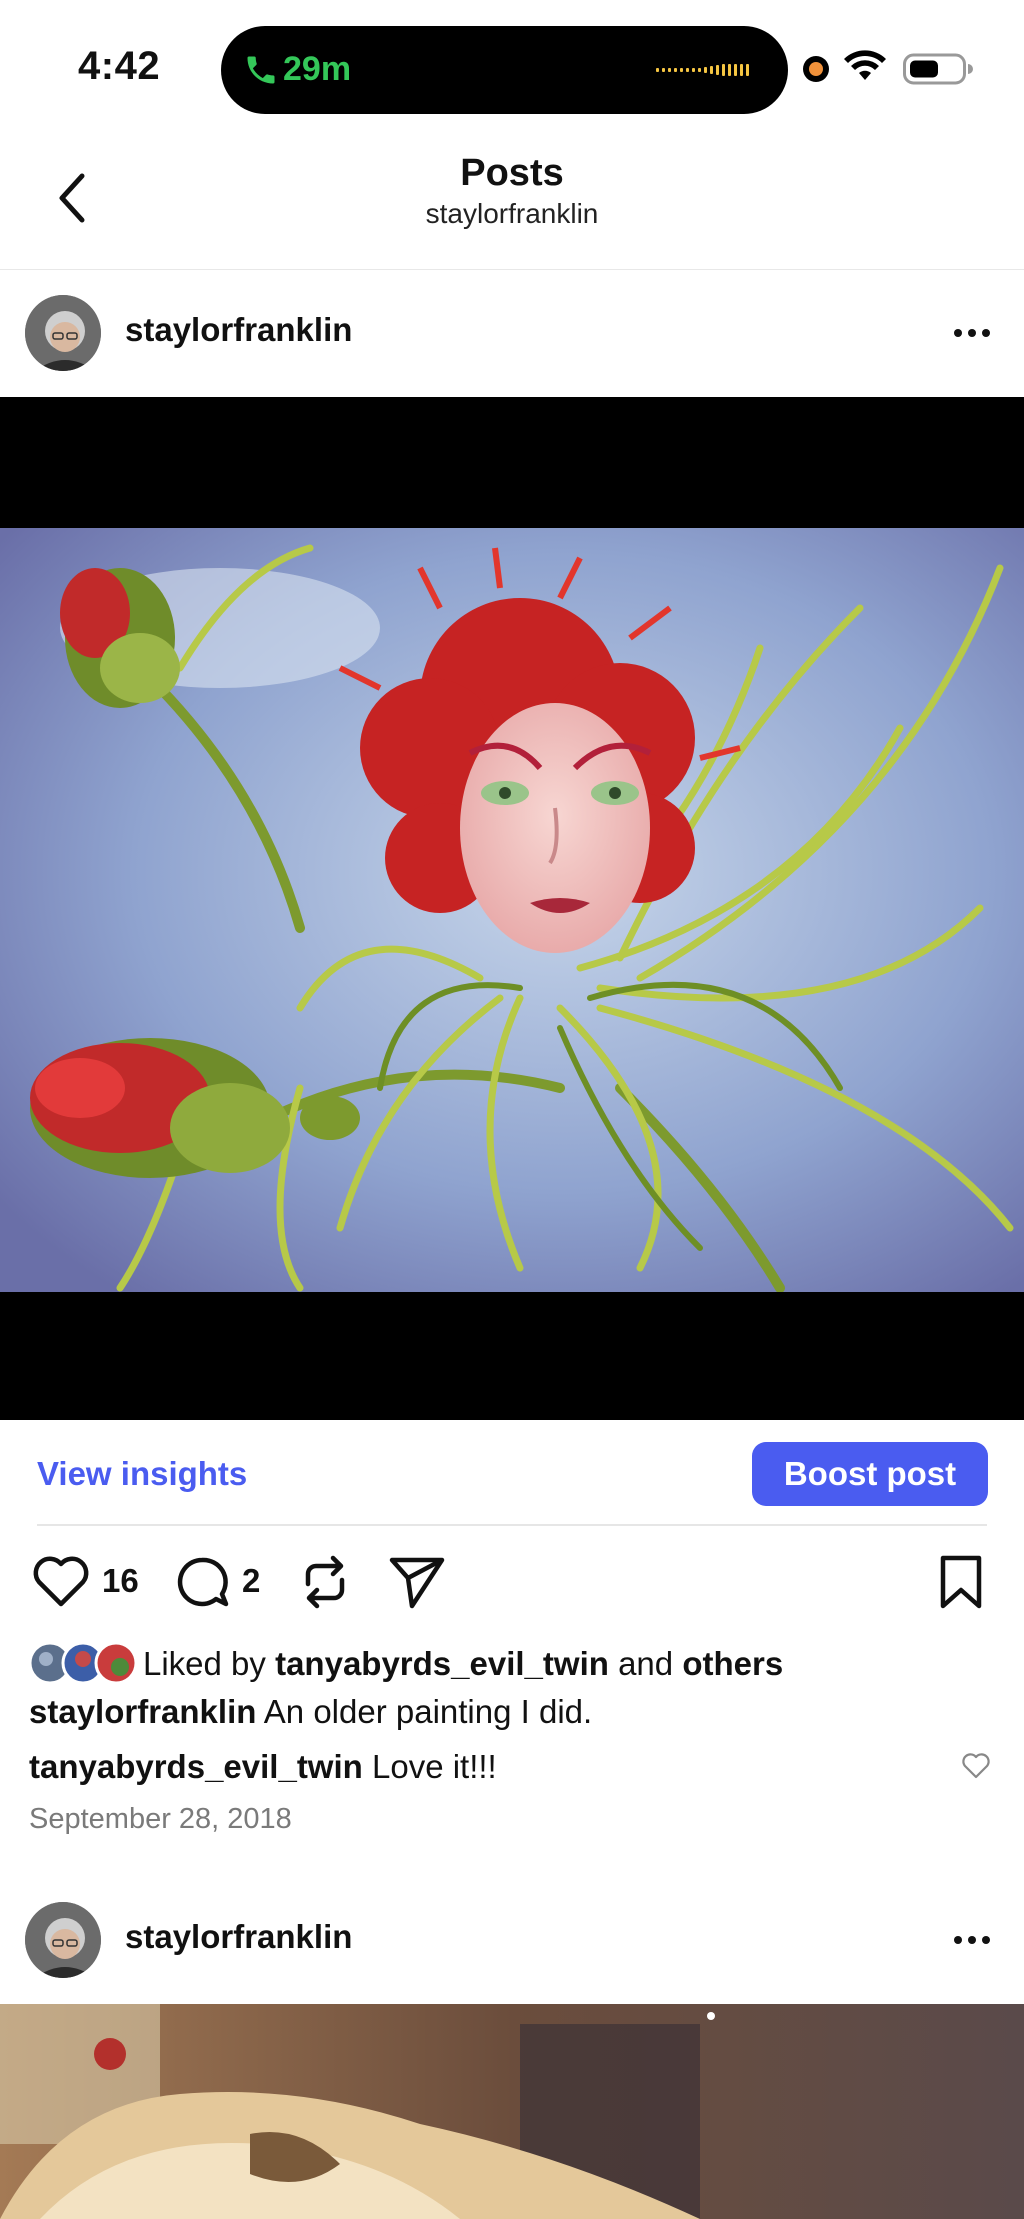 The image size is (1024, 2219). What do you see at coordinates (325, 1582) in the screenshot?
I see `repost-icon` at bounding box center [325, 1582].